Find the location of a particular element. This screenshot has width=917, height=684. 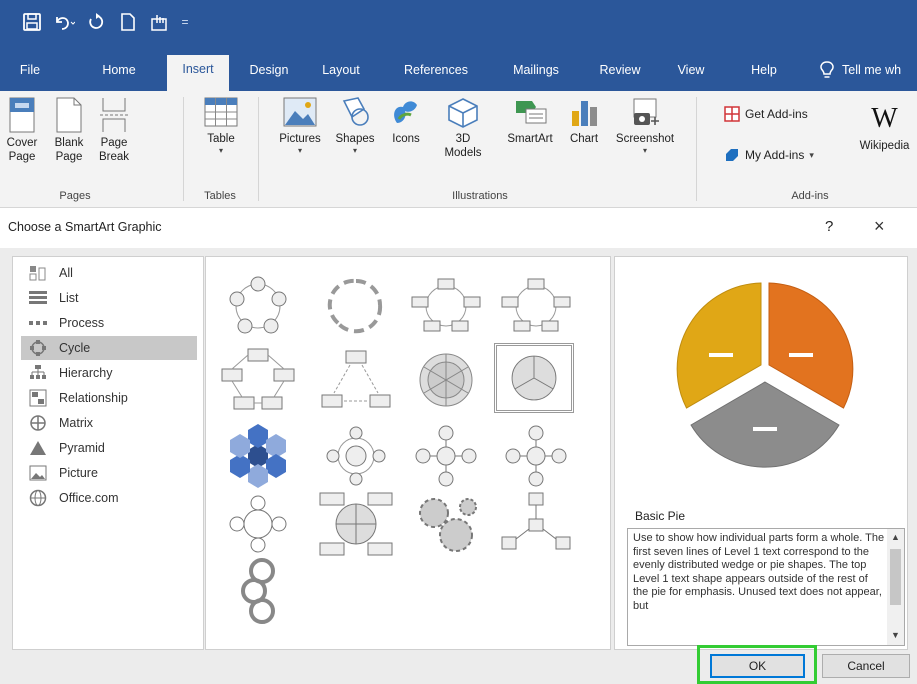

group-label-tables: Tables is located at coordinates (220, 196).